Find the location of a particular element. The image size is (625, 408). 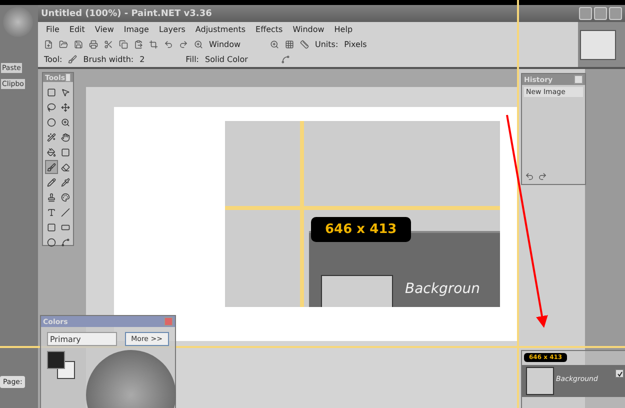

copy-icon is located at coordinates (123, 44).